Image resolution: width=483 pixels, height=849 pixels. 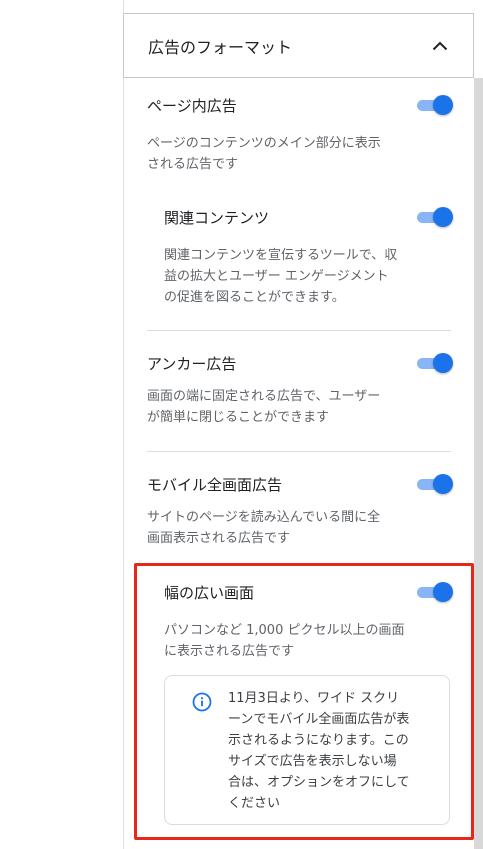 What do you see at coordinates (220, 47) in the screenshot?
I see `ad-formats-title: 広告のフォーマット` at bounding box center [220, 47].